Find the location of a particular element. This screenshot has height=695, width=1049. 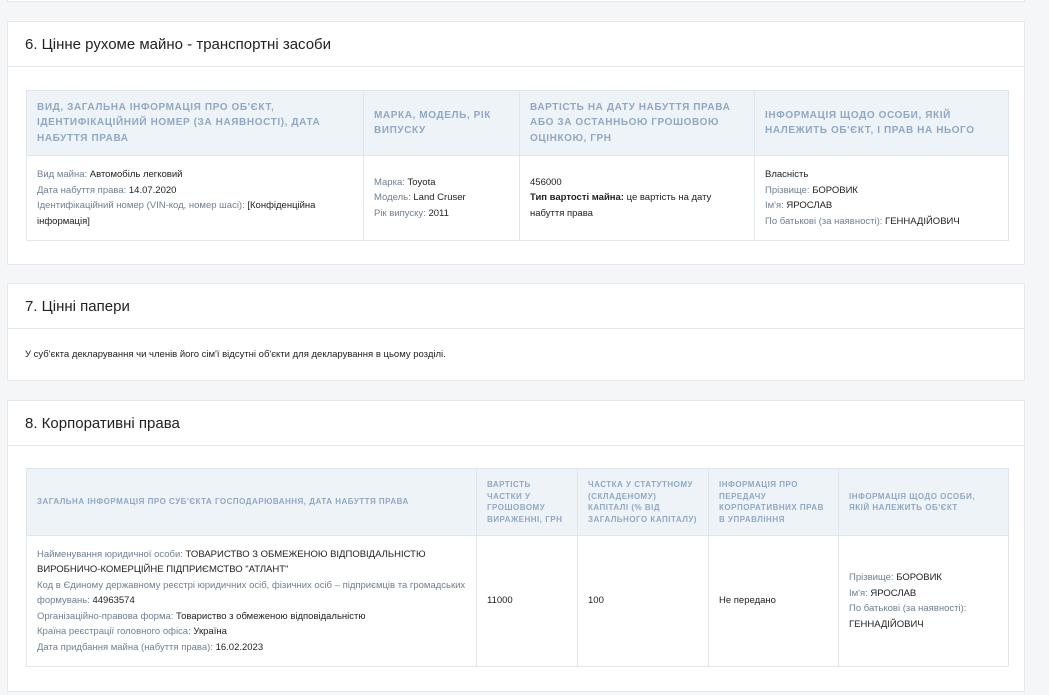

brand-label: Марка: is located at coordinates (391, 182).